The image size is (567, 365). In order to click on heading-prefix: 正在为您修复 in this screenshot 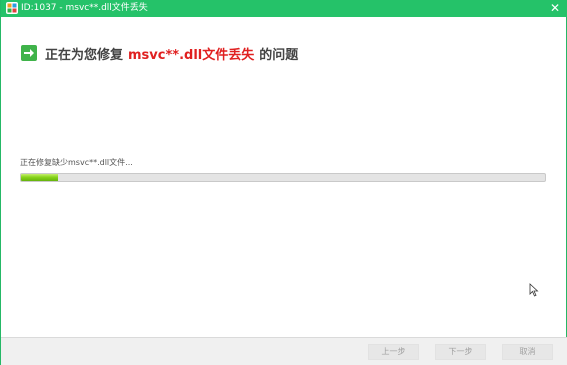, I will do `click(84, 55)`.